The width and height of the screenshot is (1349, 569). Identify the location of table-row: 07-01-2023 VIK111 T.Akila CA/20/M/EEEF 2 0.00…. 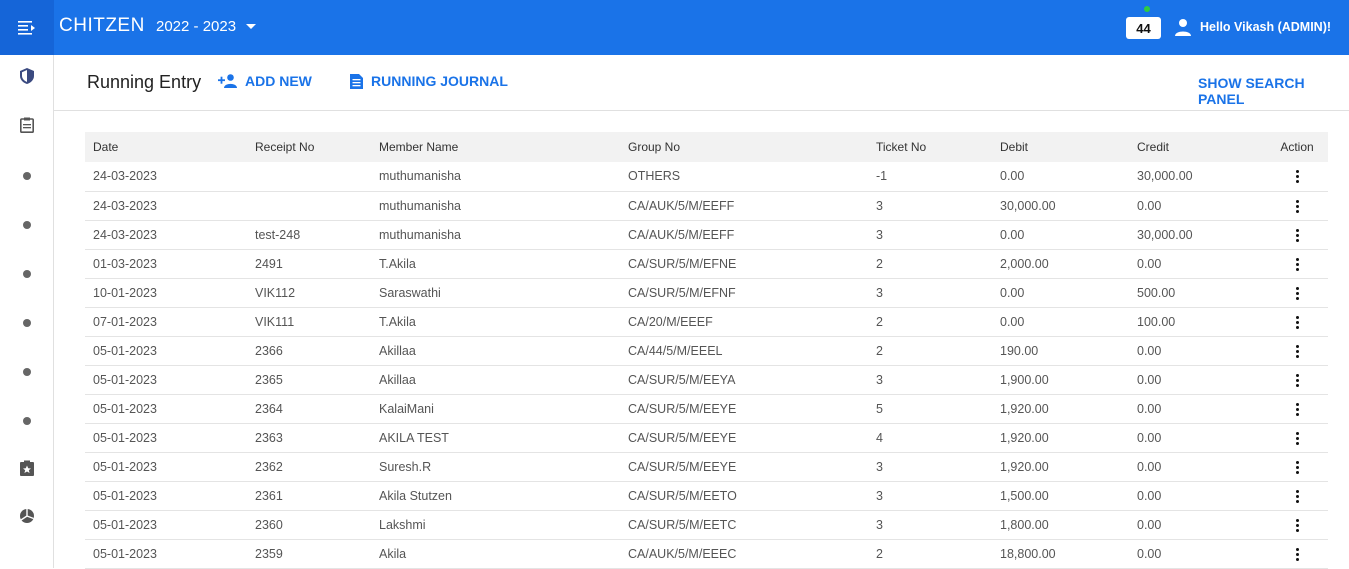
(706, 322).